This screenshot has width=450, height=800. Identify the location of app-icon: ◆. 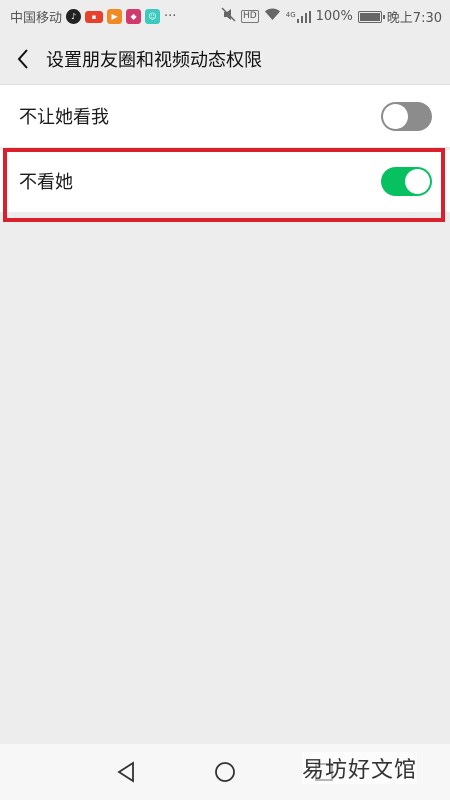
(134, 16).